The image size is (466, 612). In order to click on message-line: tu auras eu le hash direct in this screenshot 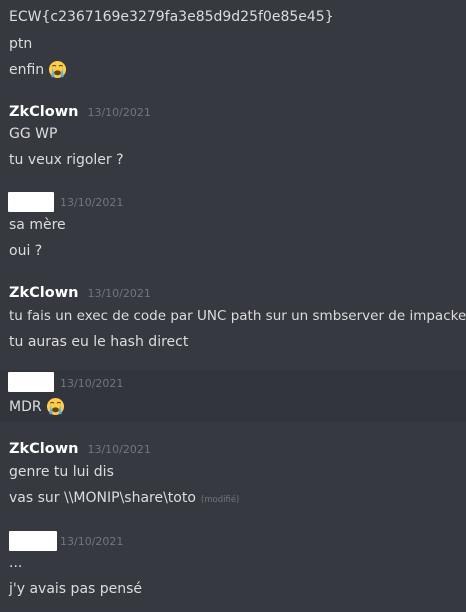, I will do `click(99, 342)`.